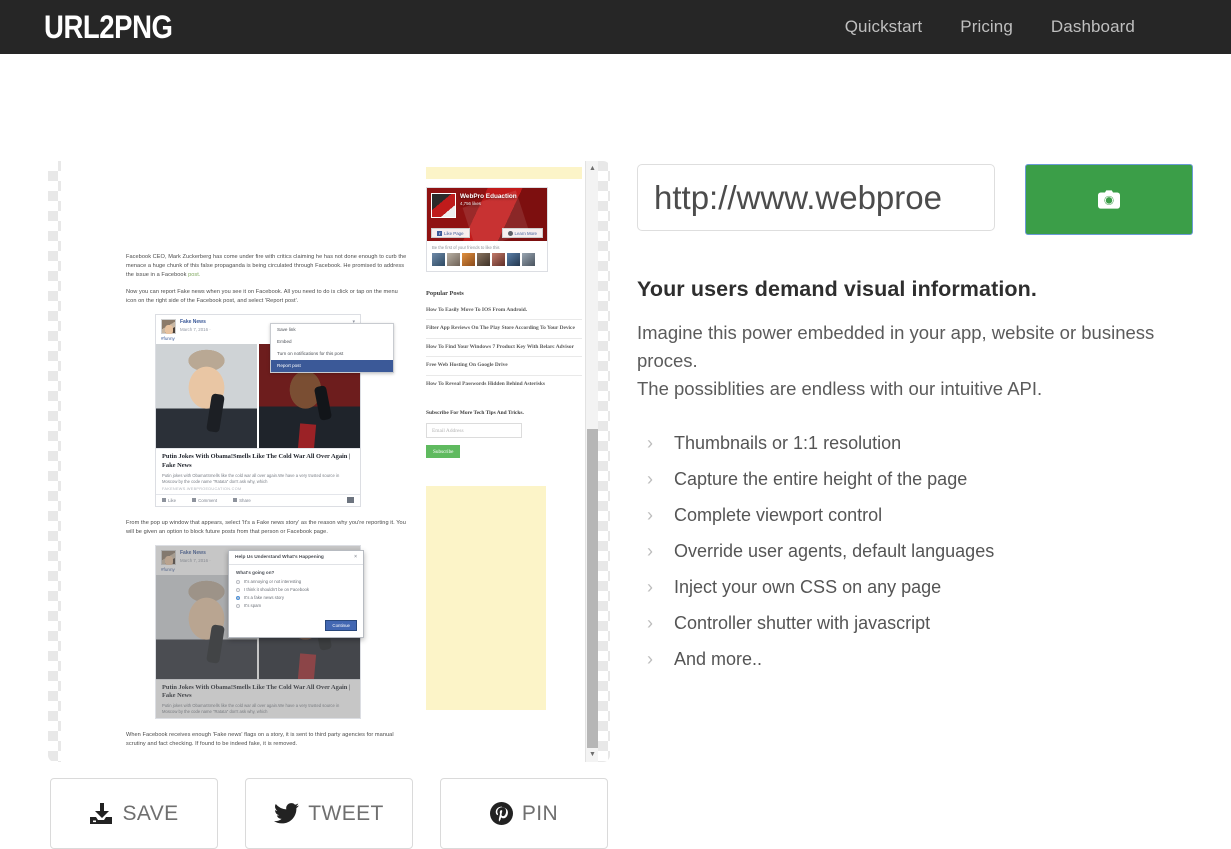 Image resolution: width=1231 pixels, height=849 pixels. Describe the element at coordinates (1093, 27) in the screenshot. I see `nav-item-dashboard: Dashboard` at that location.